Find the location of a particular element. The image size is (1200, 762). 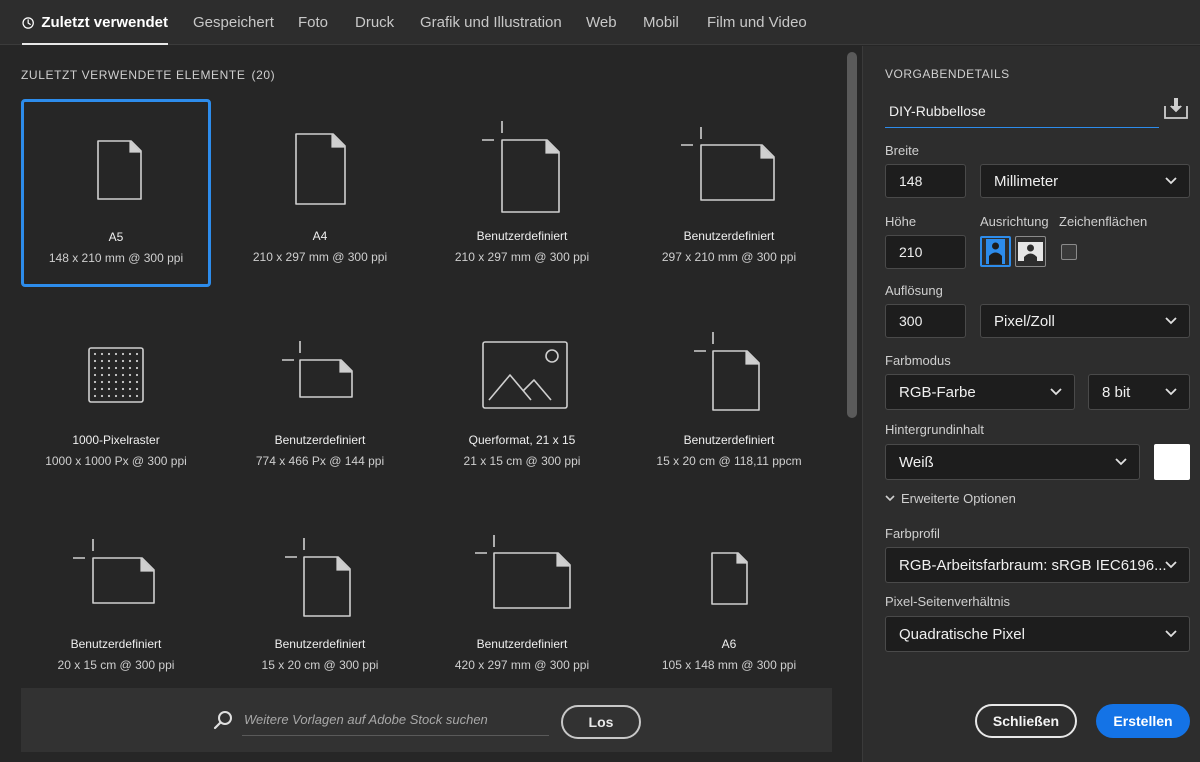

color-mode-select: RGB-Farbe is located at coordinates (980, 392).